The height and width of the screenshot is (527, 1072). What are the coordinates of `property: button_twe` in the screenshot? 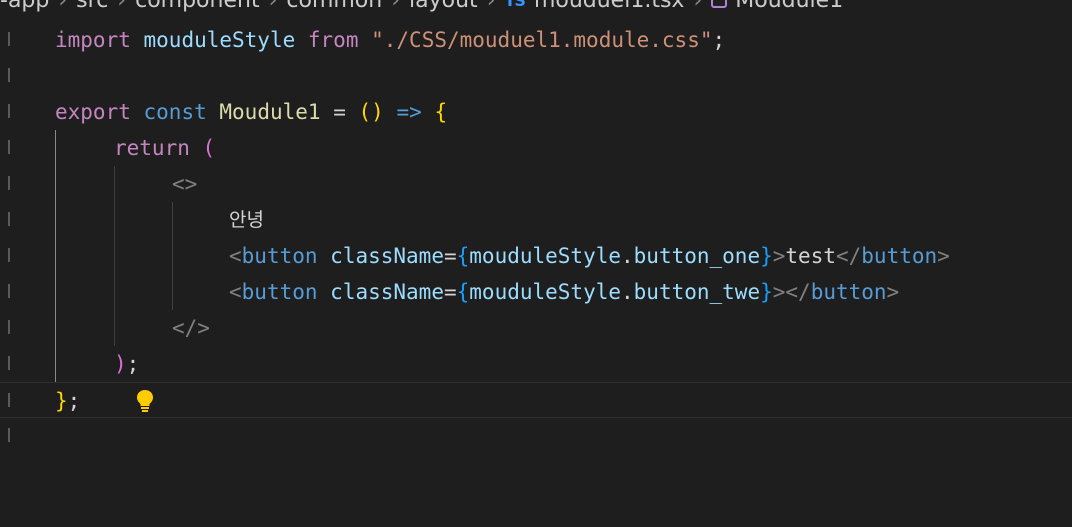 It's located at (697, 292).